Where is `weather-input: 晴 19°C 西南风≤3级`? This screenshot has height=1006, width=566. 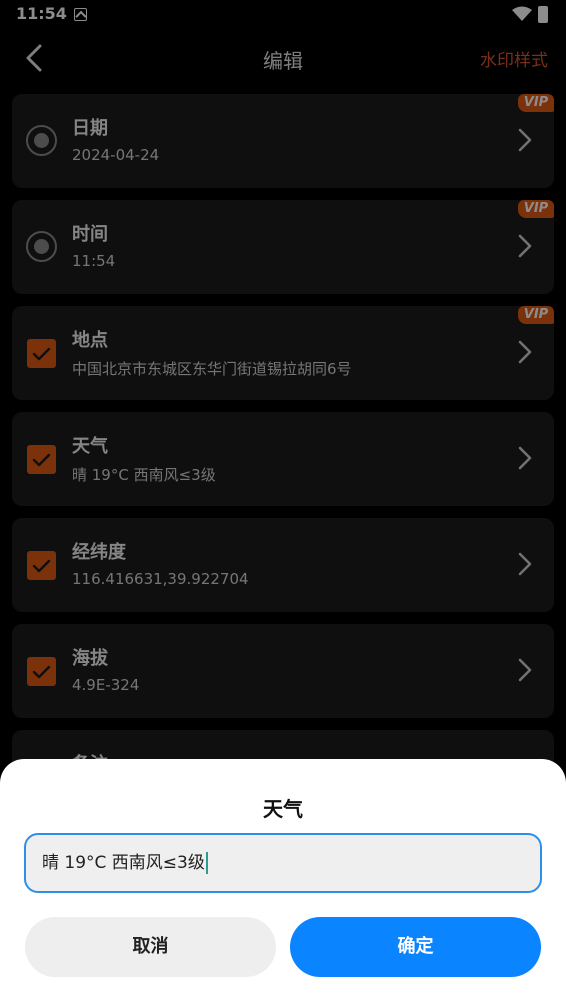 weather-input: 晴 19°C 西南风≤3级 is located at coordinates (283, 863).